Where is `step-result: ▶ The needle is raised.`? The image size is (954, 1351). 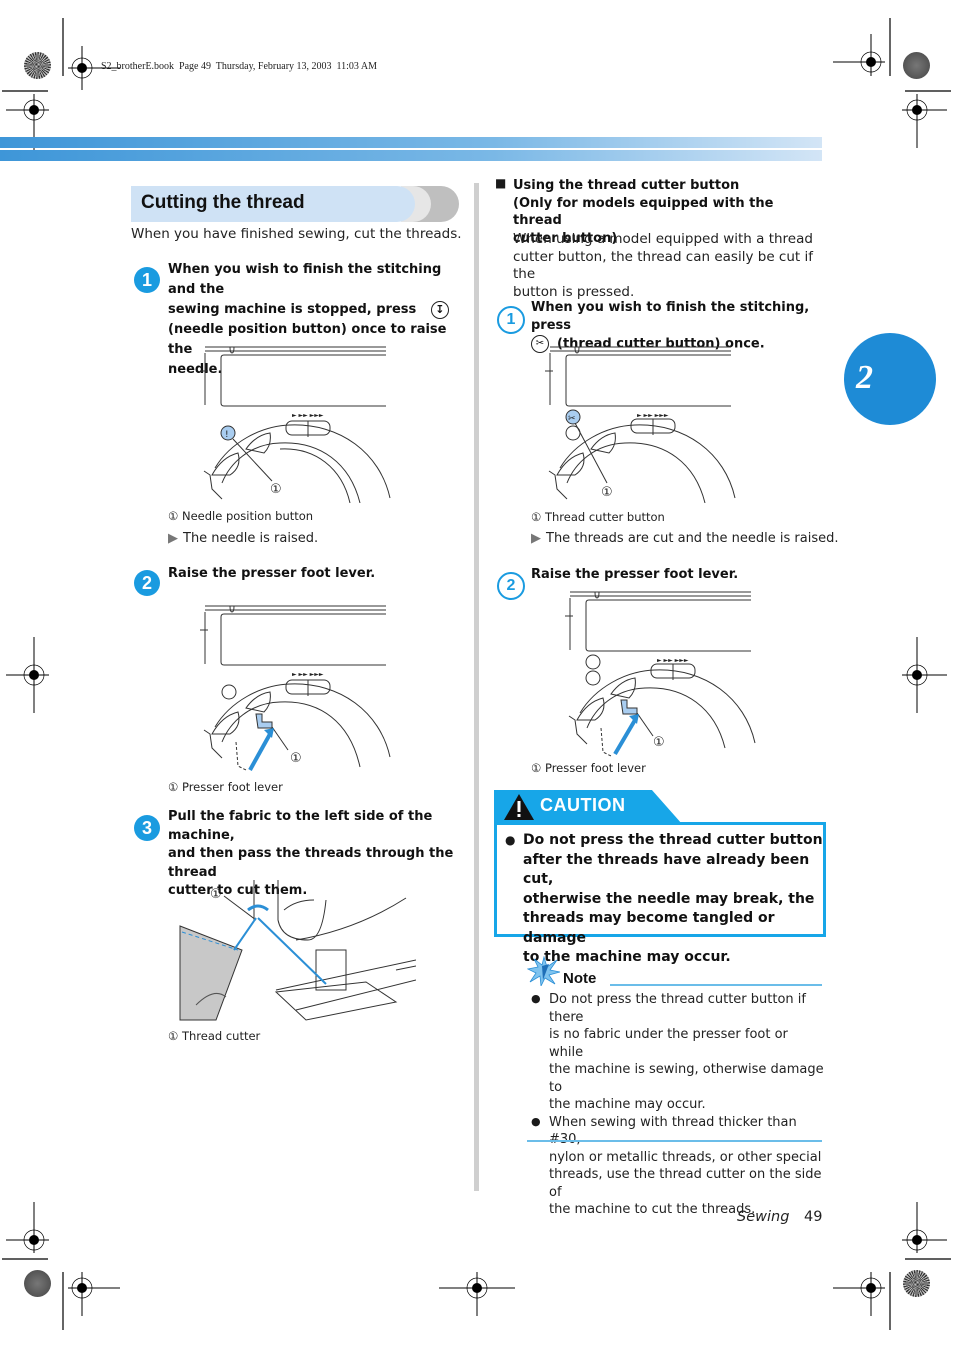
step-result: ▶ The needle is raised. is located at coordinates (243, 538).